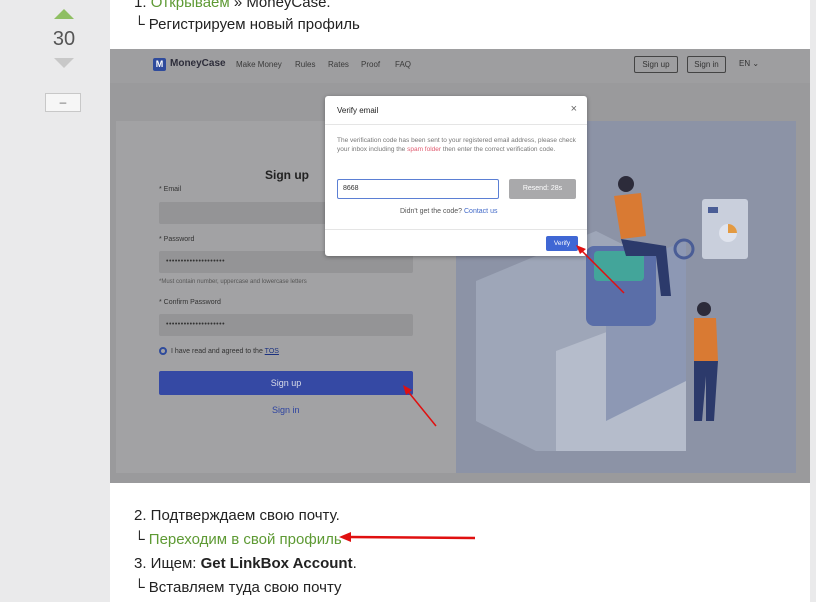 Image resolution: width=816 pixels, height=602 pixels. Describe the element at coordinates (421, 407) in the screenshot. I see `arrow-to-signup` at that location.